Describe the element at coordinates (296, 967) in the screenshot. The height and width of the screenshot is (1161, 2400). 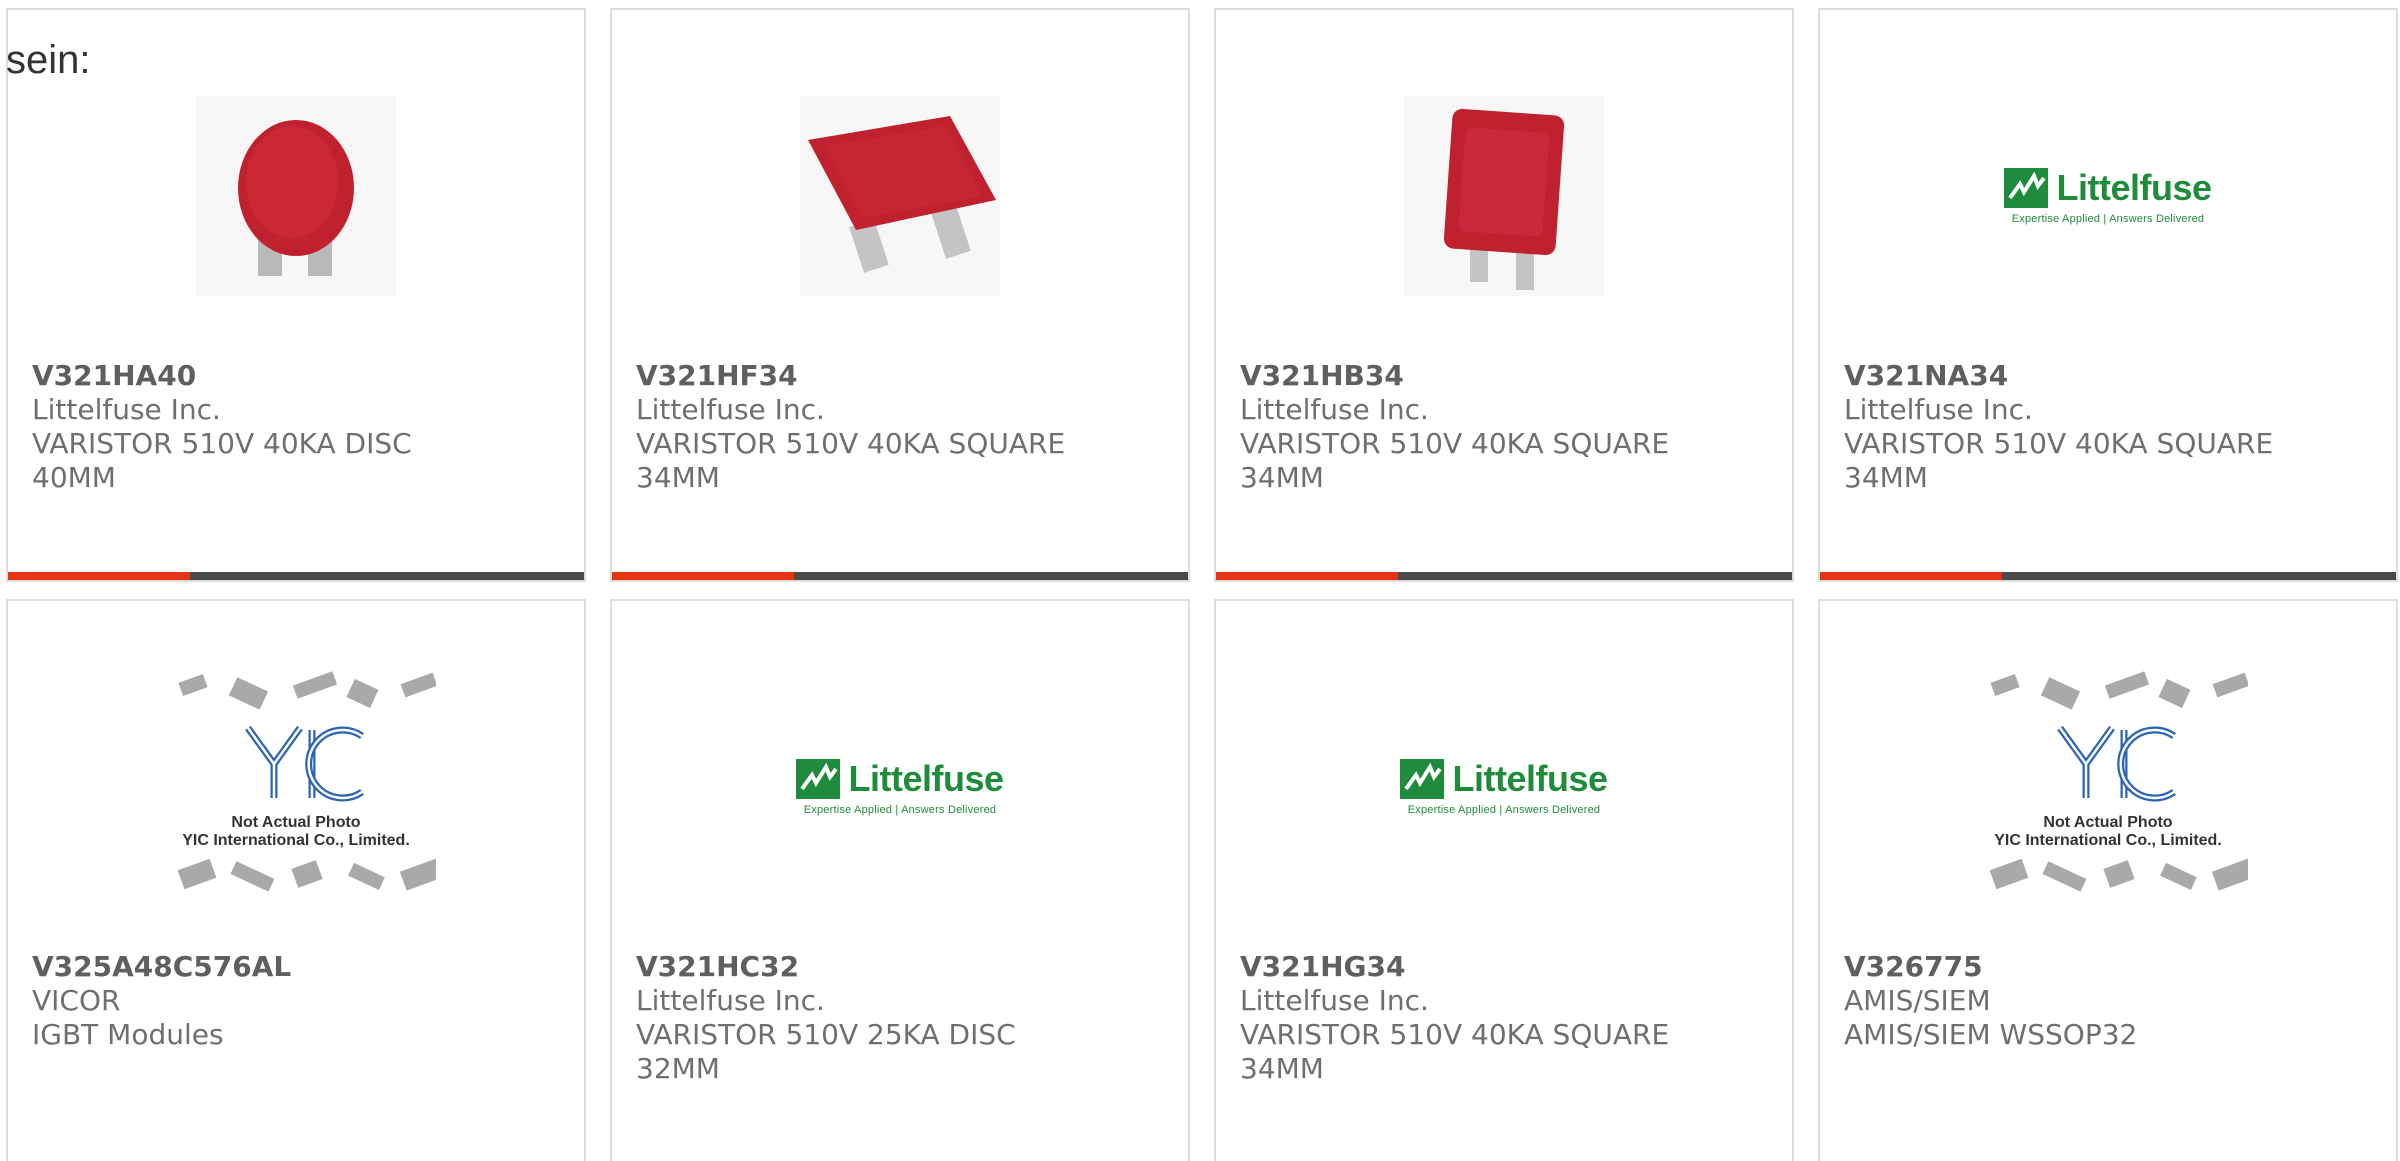
I see `product-part-number: V325A48C576AL` at that location.